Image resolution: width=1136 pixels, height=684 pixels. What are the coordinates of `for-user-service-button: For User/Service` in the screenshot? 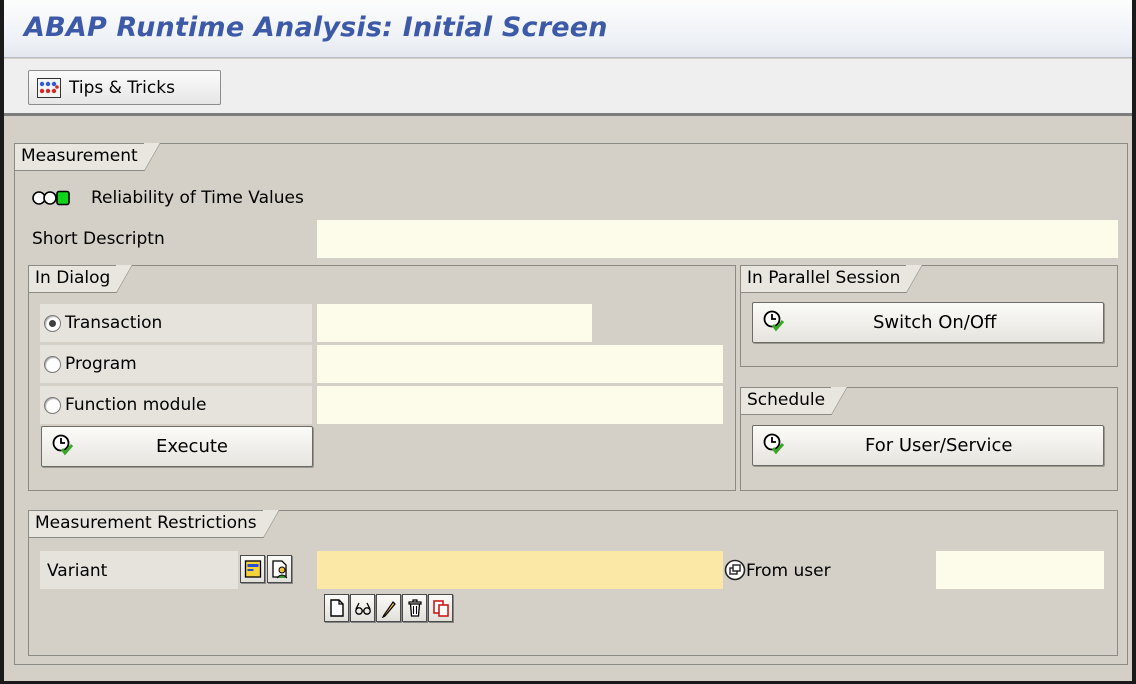 It's located at (928, 445).